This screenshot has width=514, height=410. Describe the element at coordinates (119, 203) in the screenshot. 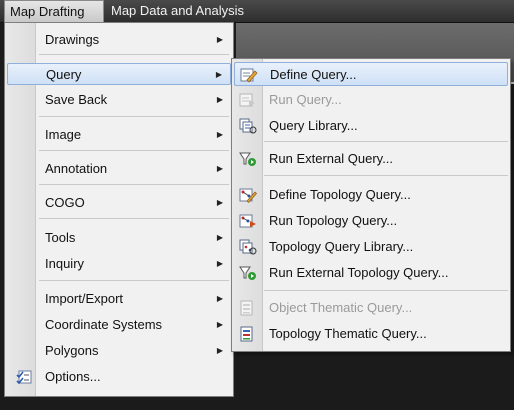

I see `menu-item-cogo: COGO ▶` at that location.